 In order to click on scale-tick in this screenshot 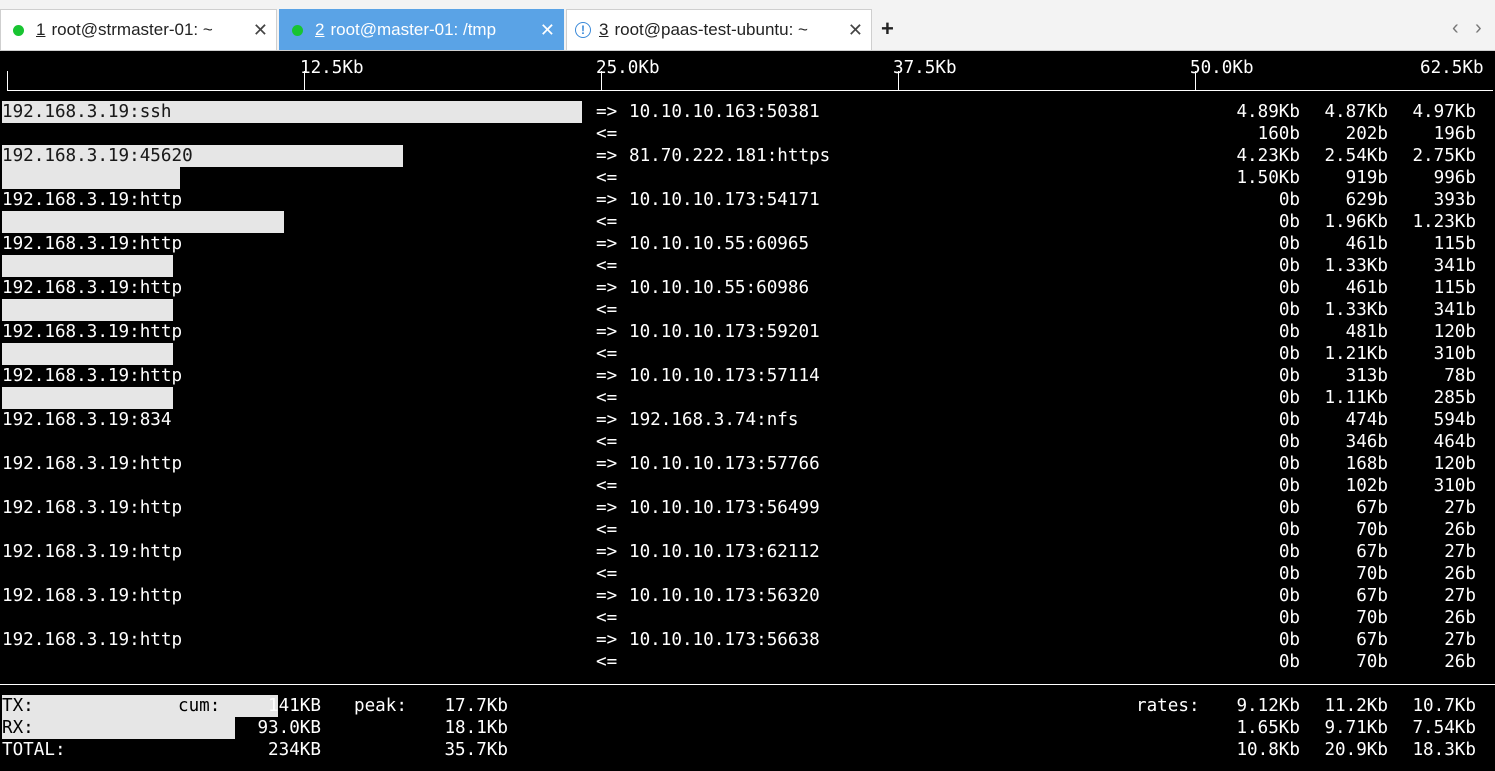, I will do `click(601, 81)`.